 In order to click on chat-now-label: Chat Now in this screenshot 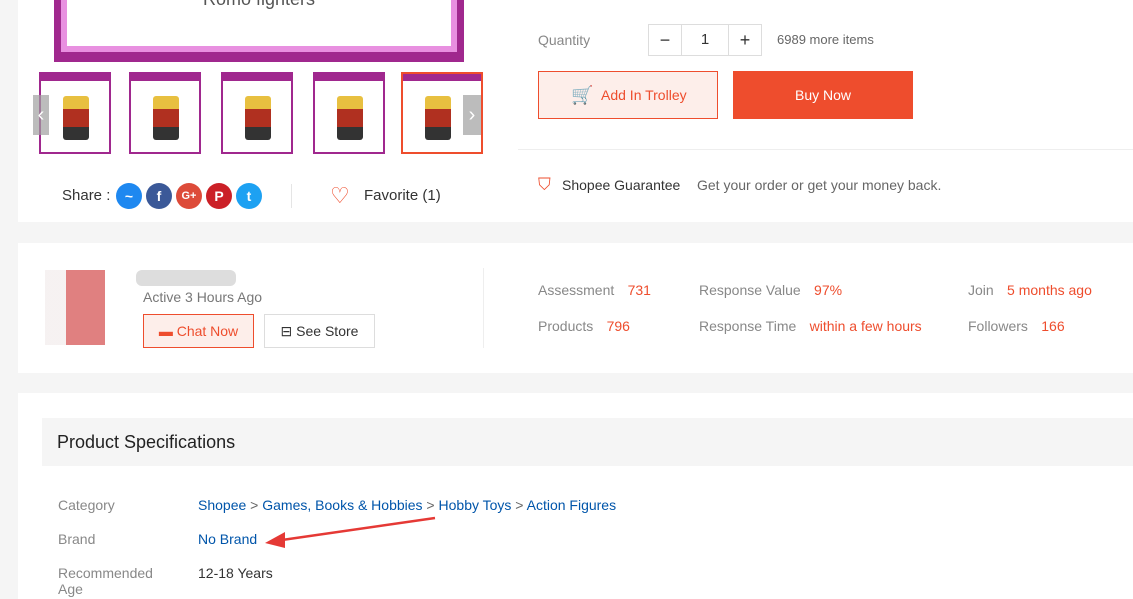, I will do `click(207, 331)`.